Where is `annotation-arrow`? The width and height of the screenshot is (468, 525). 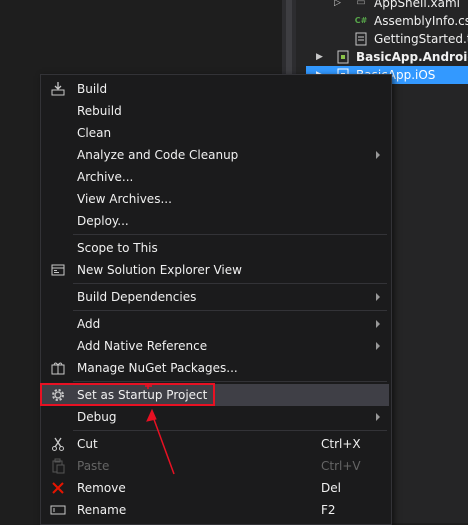
annotation-arrow is located at coordinates (160, 429).